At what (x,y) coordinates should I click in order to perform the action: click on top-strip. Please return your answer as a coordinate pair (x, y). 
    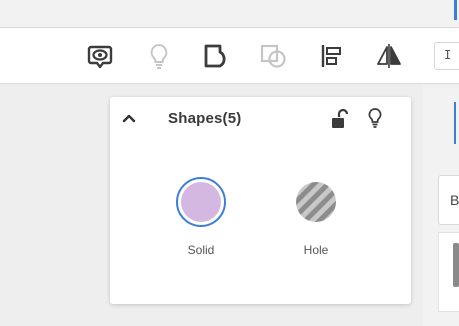
    Looking at the image, I should click on (229, 14).